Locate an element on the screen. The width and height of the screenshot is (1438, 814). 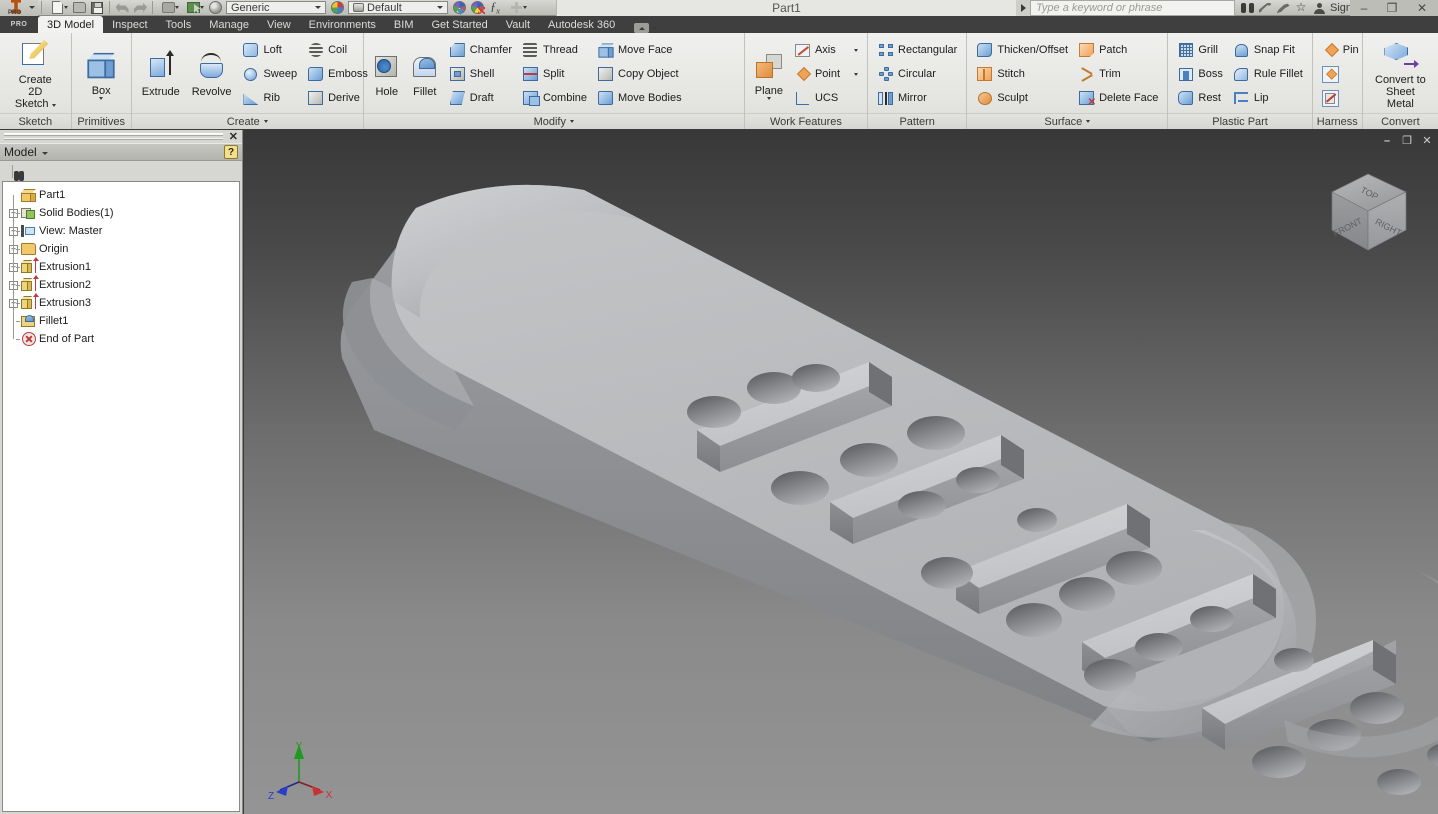
derive-button: Derive is located at coordinates (337, 98).